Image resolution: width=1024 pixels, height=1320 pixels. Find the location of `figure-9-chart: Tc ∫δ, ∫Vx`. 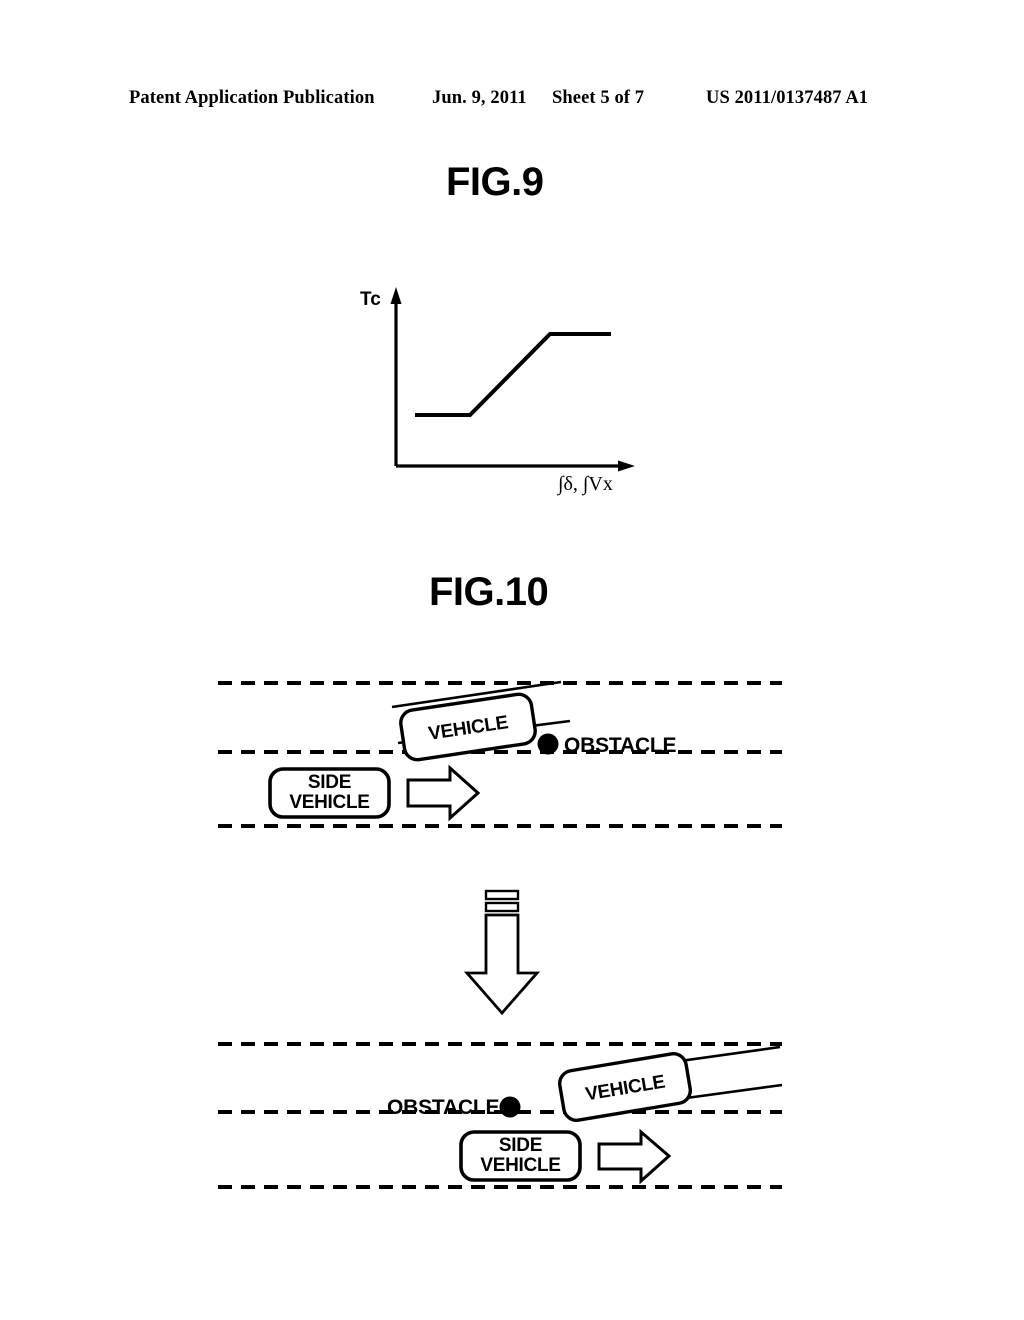

figure-9-chart: Tc ∫δ, ∫Vx is located at coordinates (497, 391).